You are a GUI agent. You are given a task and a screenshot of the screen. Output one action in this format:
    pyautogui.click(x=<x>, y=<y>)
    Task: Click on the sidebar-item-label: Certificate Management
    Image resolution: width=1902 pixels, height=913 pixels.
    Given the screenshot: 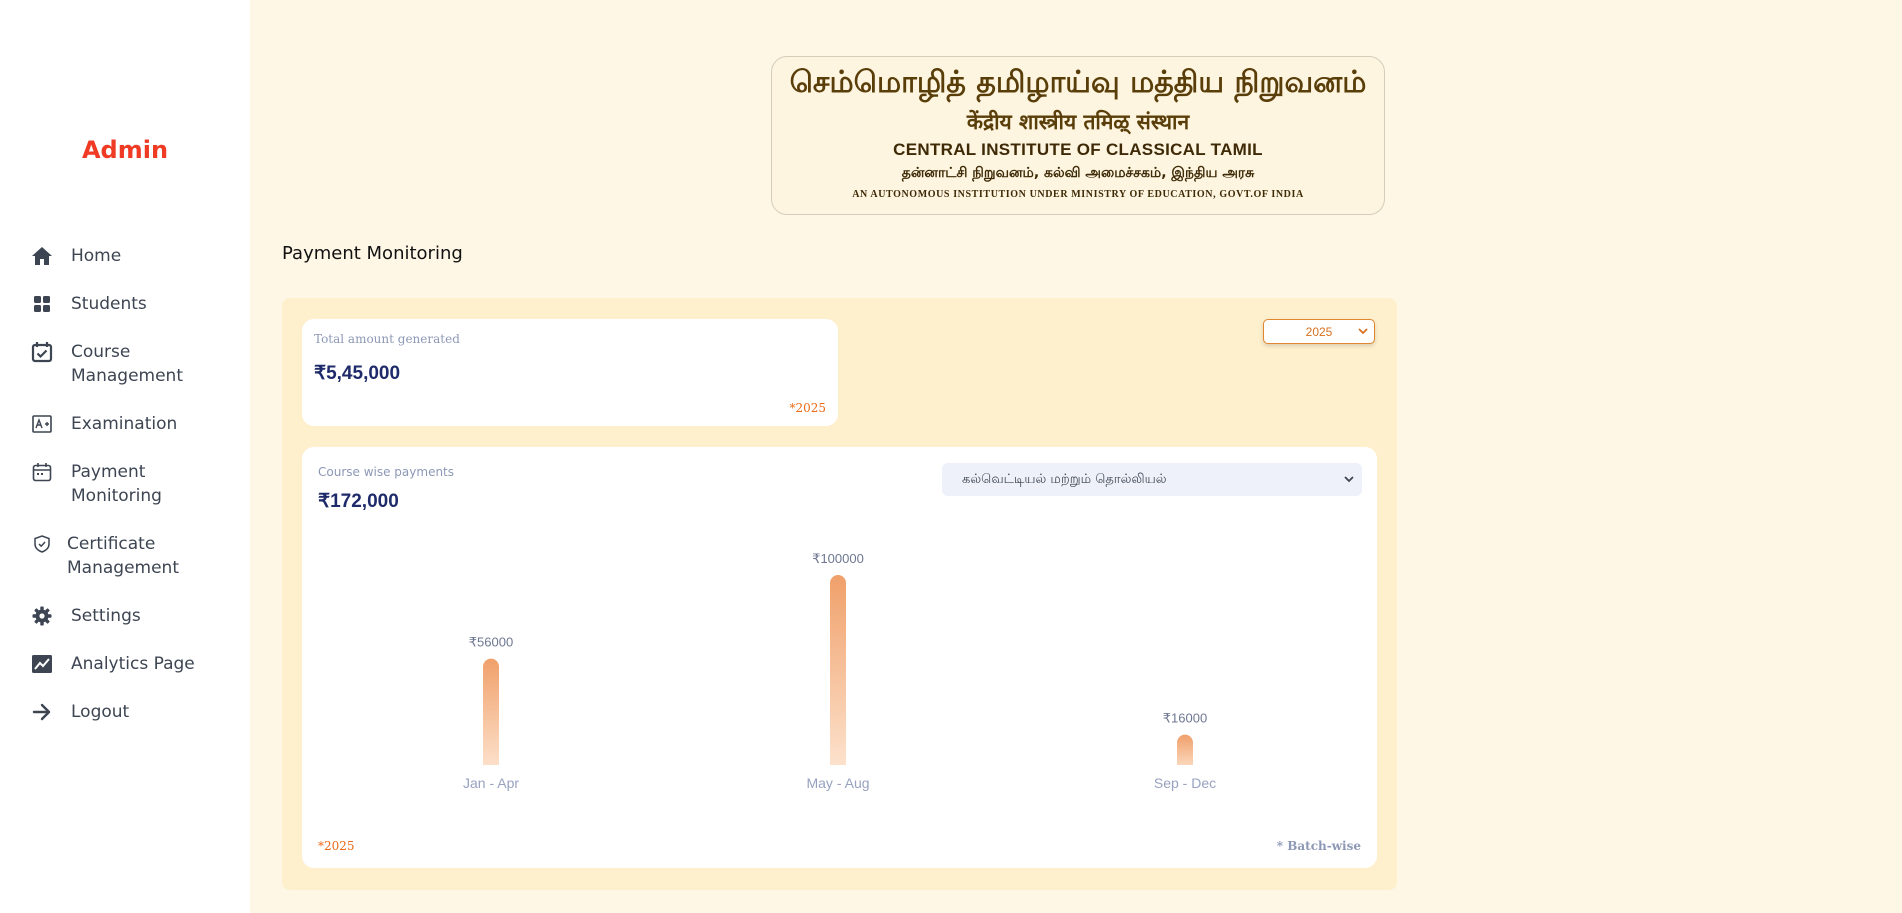 What is the action you would take?
    pyautogui.click(x=123, y=556)
    